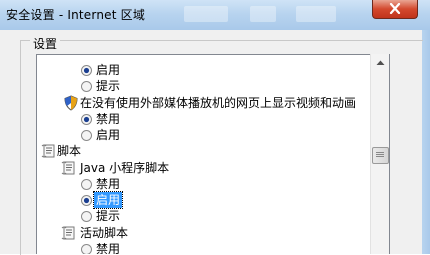 The image size is (430, 255). What do you see at coordinates (204, 233) in the screenshot?
I see `setting-item: 活动脚本` at bounding box center [204, 233].